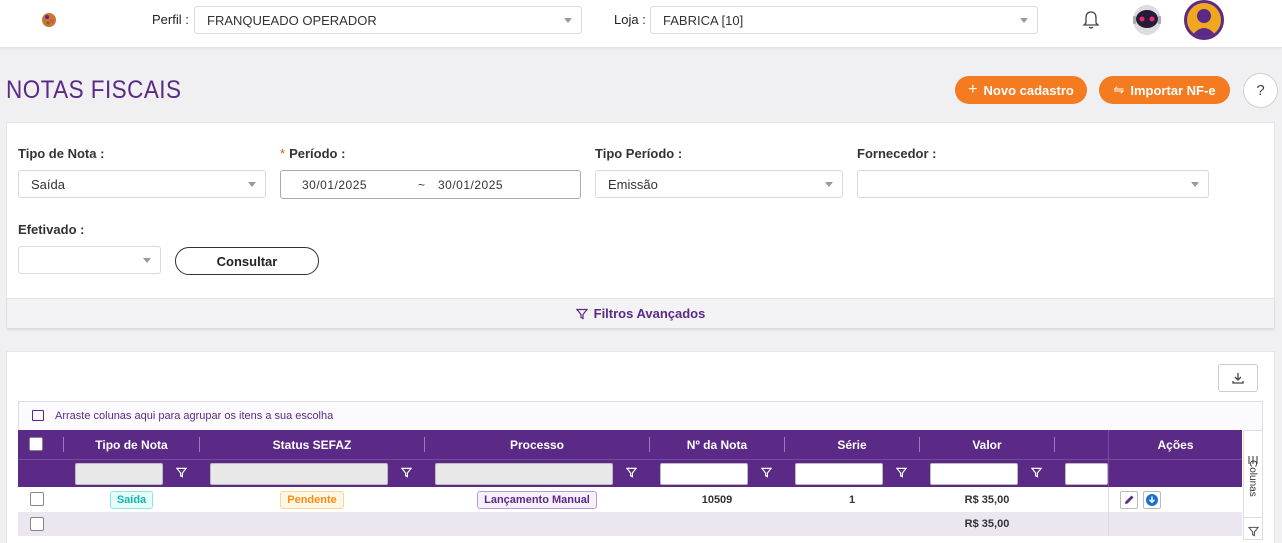 The height and width of the screenshot is (543, 1282). I want to click on column-header-processo: Processo, so click(537, 444).